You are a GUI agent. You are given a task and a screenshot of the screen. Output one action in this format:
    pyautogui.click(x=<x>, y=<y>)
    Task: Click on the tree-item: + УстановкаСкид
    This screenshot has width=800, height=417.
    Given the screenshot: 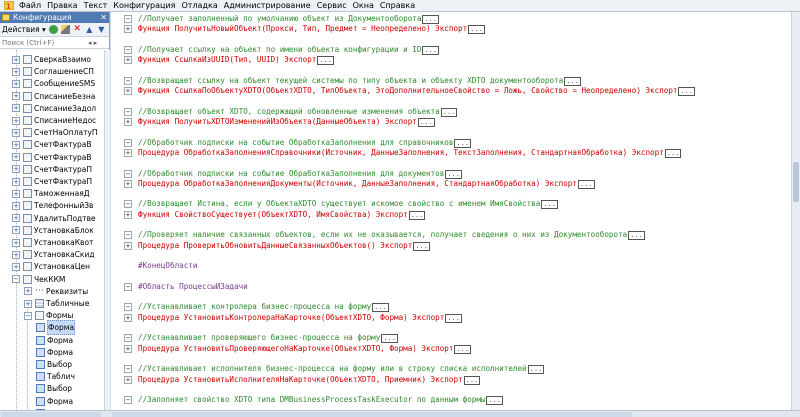 What is the action you would take?
    pyautogui.click(x=53, y=254)
    